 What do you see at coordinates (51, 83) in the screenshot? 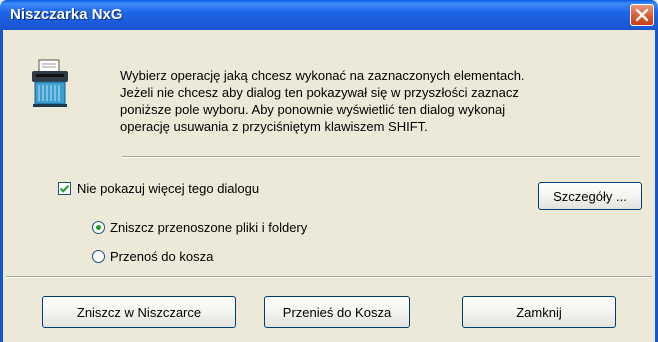
I see `shredder-icon` at bounding box center [51, 83].